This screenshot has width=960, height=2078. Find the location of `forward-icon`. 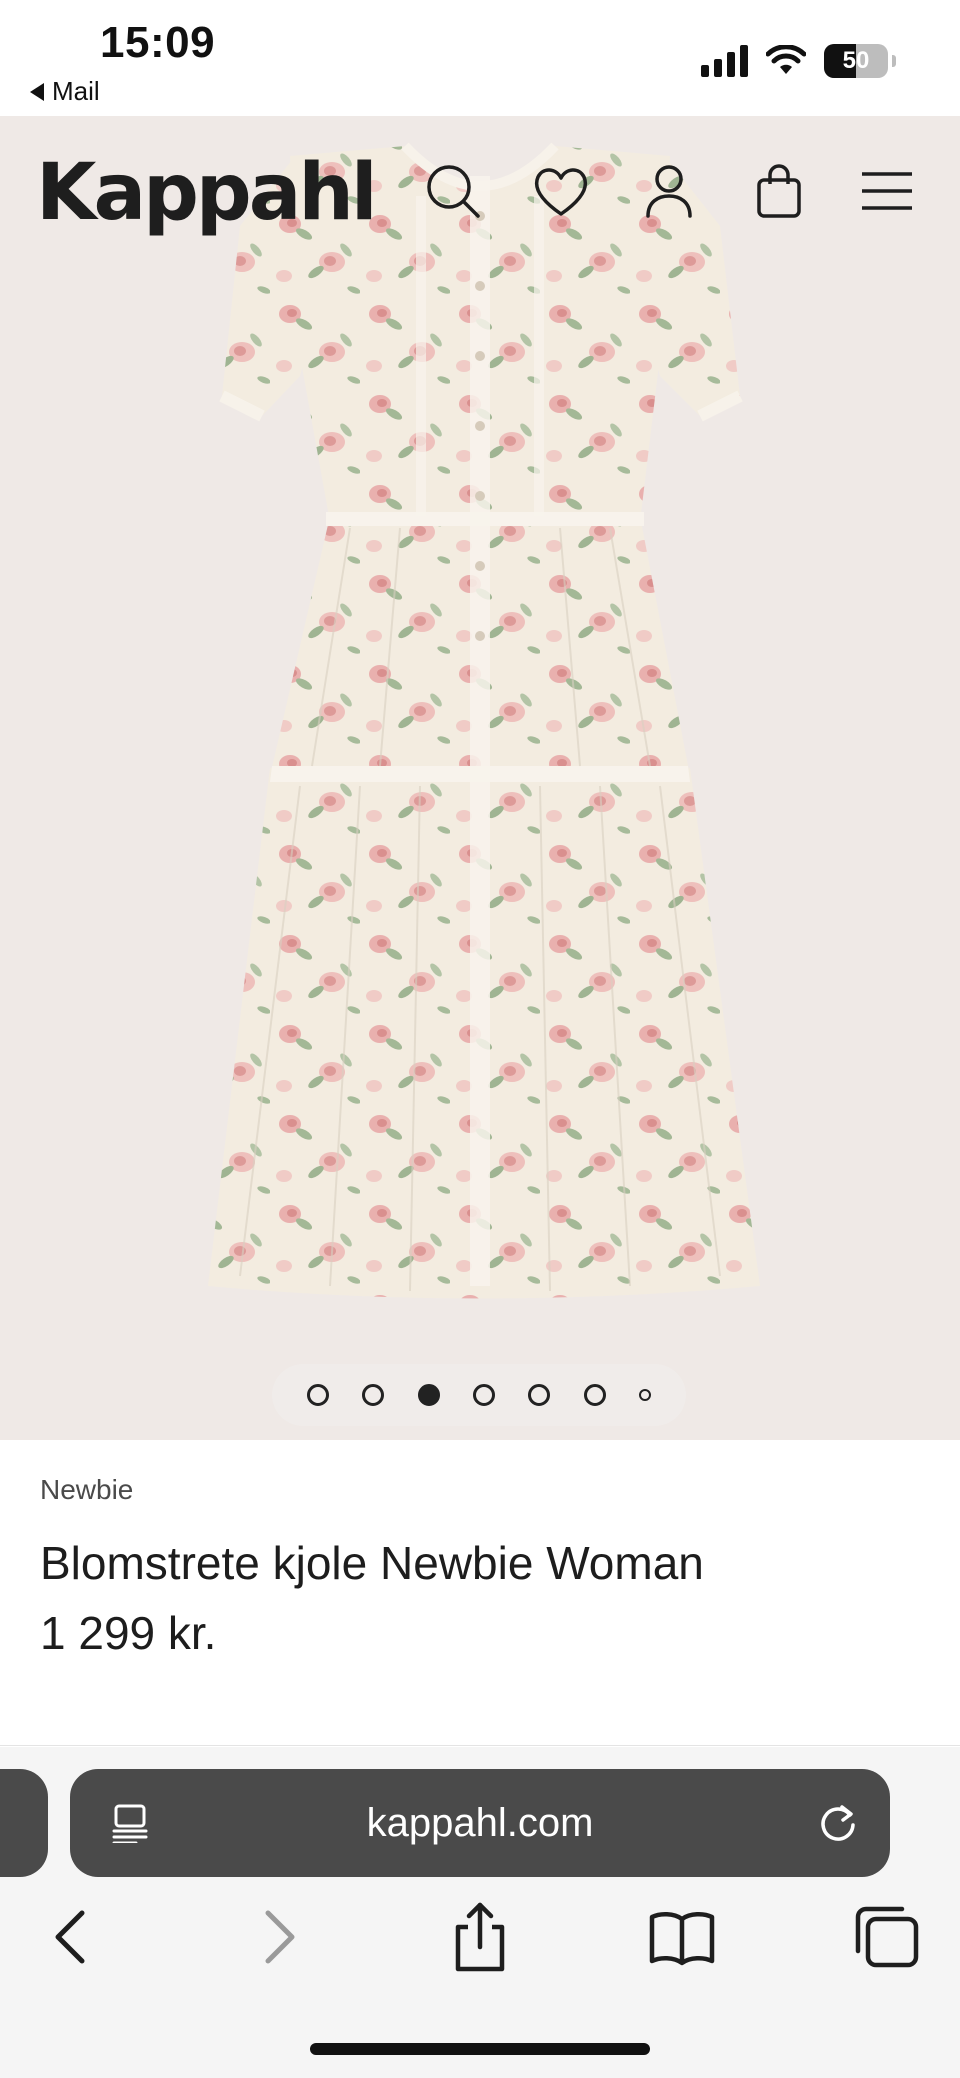

forward-icon is located at coordinates (278, 1937).